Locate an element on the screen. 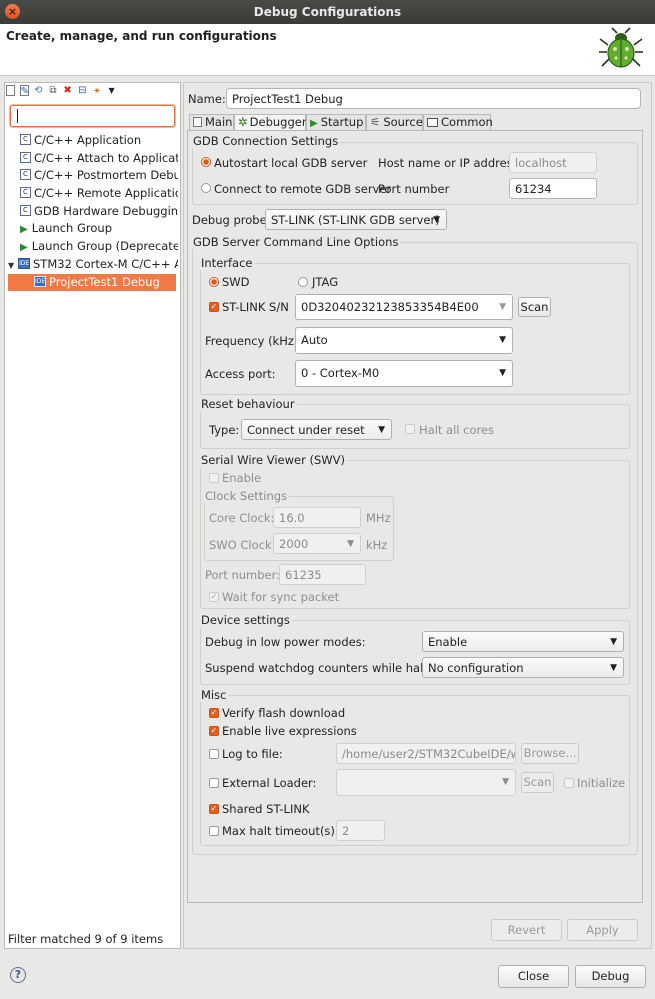 The width and height of the screenshot is (655, 999). tree-item-projecttest1-debug: IDE ProjectTest1 Debug is located at coordinates (92, 282).